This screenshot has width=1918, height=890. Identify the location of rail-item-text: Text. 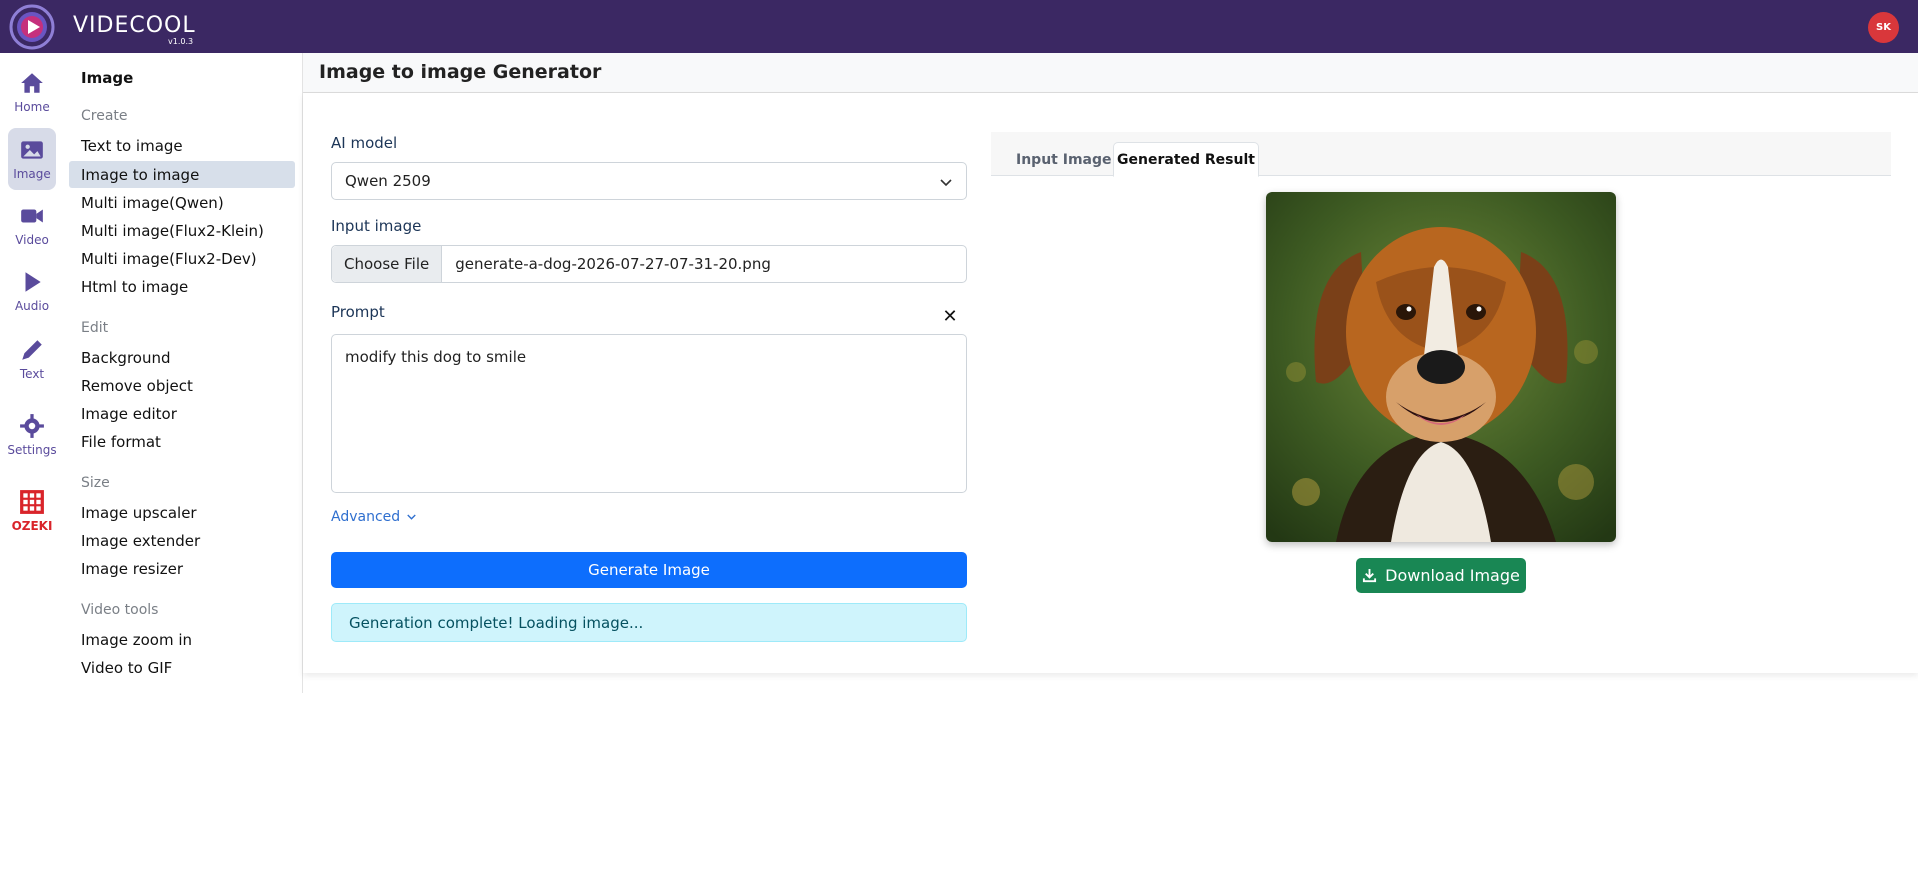
(32, 359).